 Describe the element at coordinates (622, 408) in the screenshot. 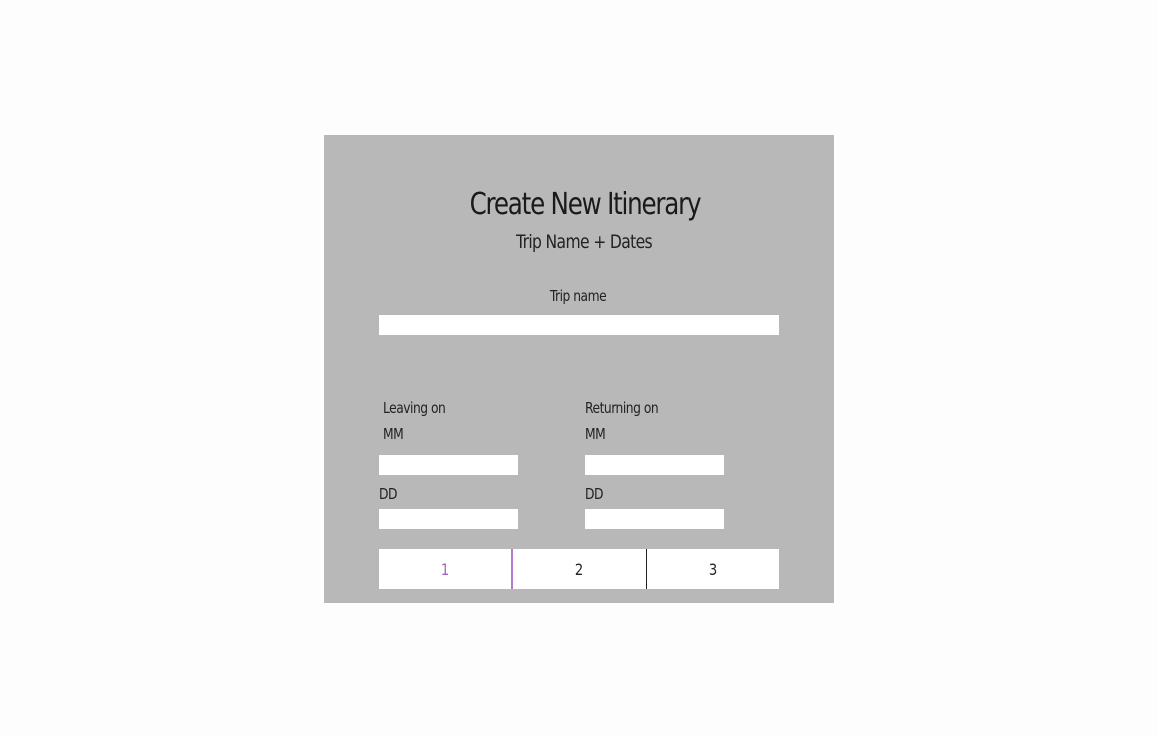

I see `returning-on-label: Returning on` at that location.